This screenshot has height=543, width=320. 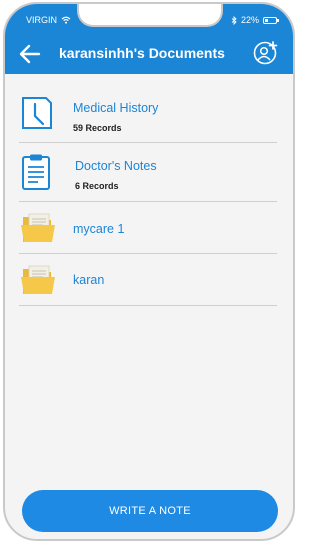 What do you see at coordinates (97, 128) in the screenshot?
I see `item-subtitle: 59 Records` at bounding box center [97, 128].